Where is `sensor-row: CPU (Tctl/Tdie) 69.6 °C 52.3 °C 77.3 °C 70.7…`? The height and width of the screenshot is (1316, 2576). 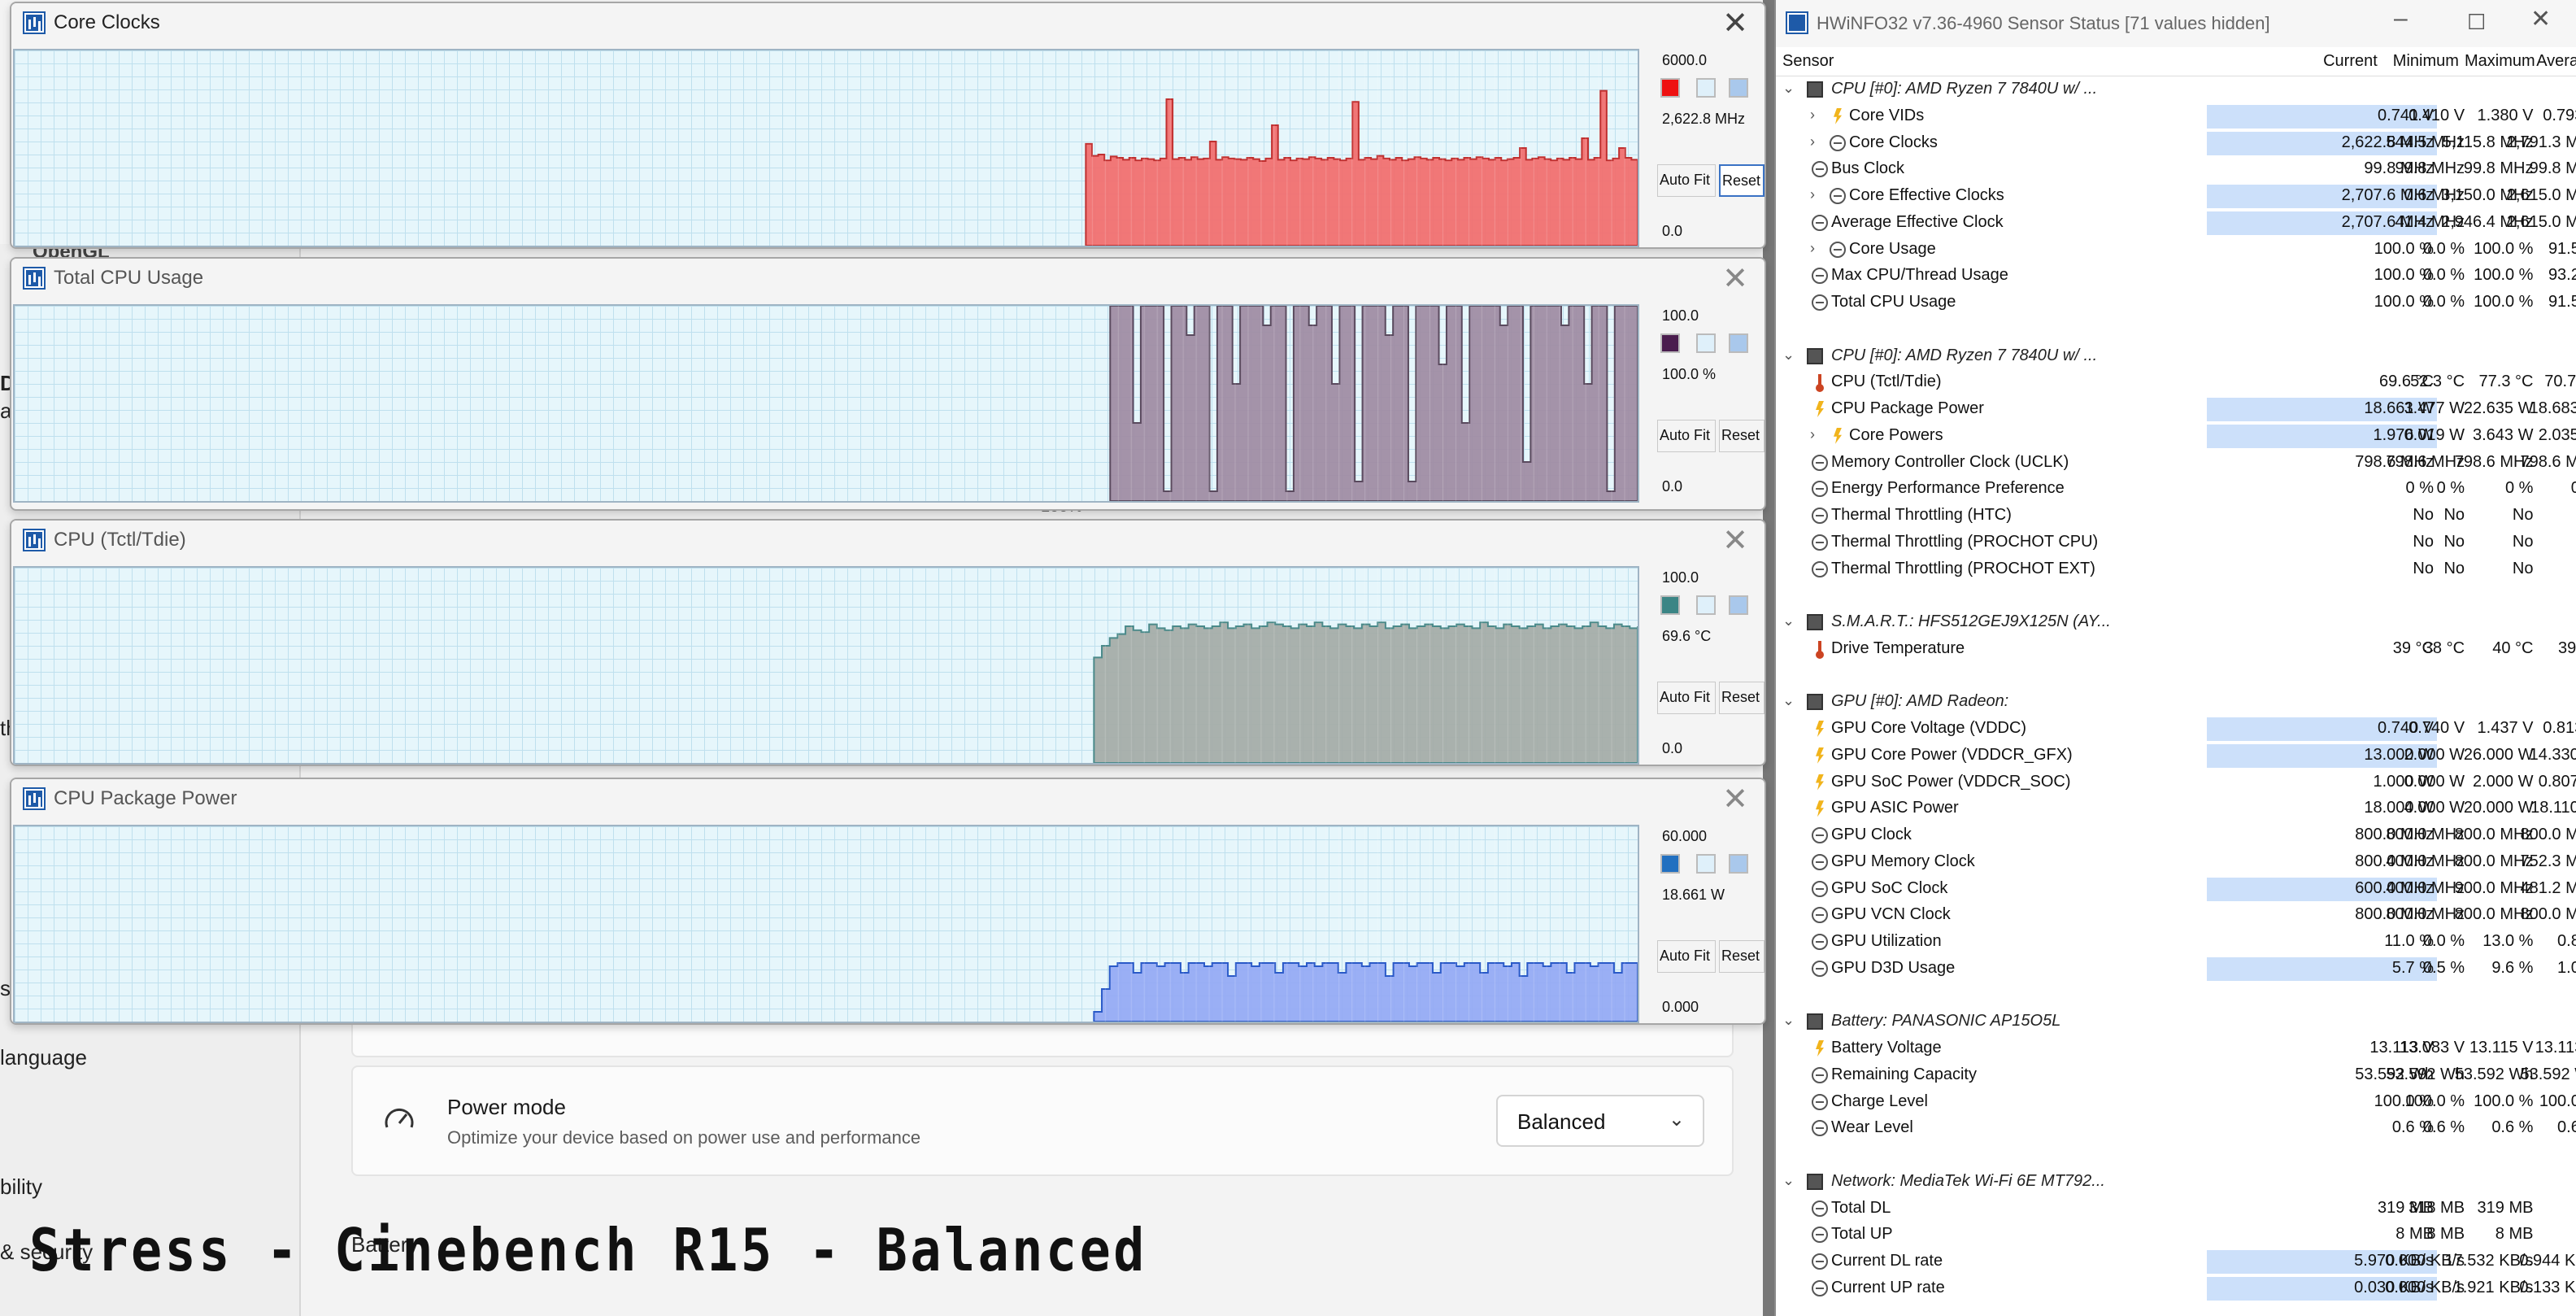 sensor-row: CPU (Tctl/Tdie) 69.6 °C 52.3 °C 77.3 °C 70.7… is located at coordinates (2176, 382).